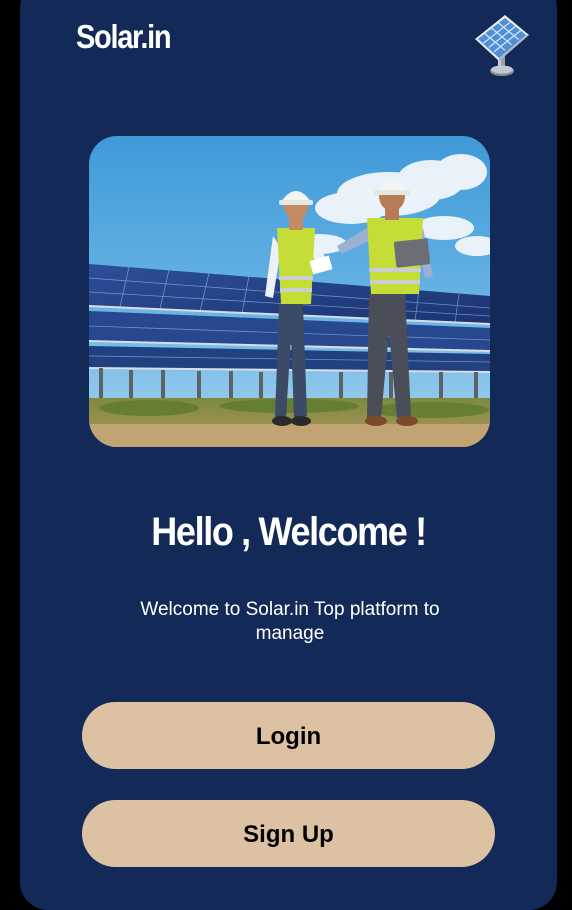 Image resolution: width=572 pixels, height=910 pixels. I want to click on login-button: Login, so click(288, 735).